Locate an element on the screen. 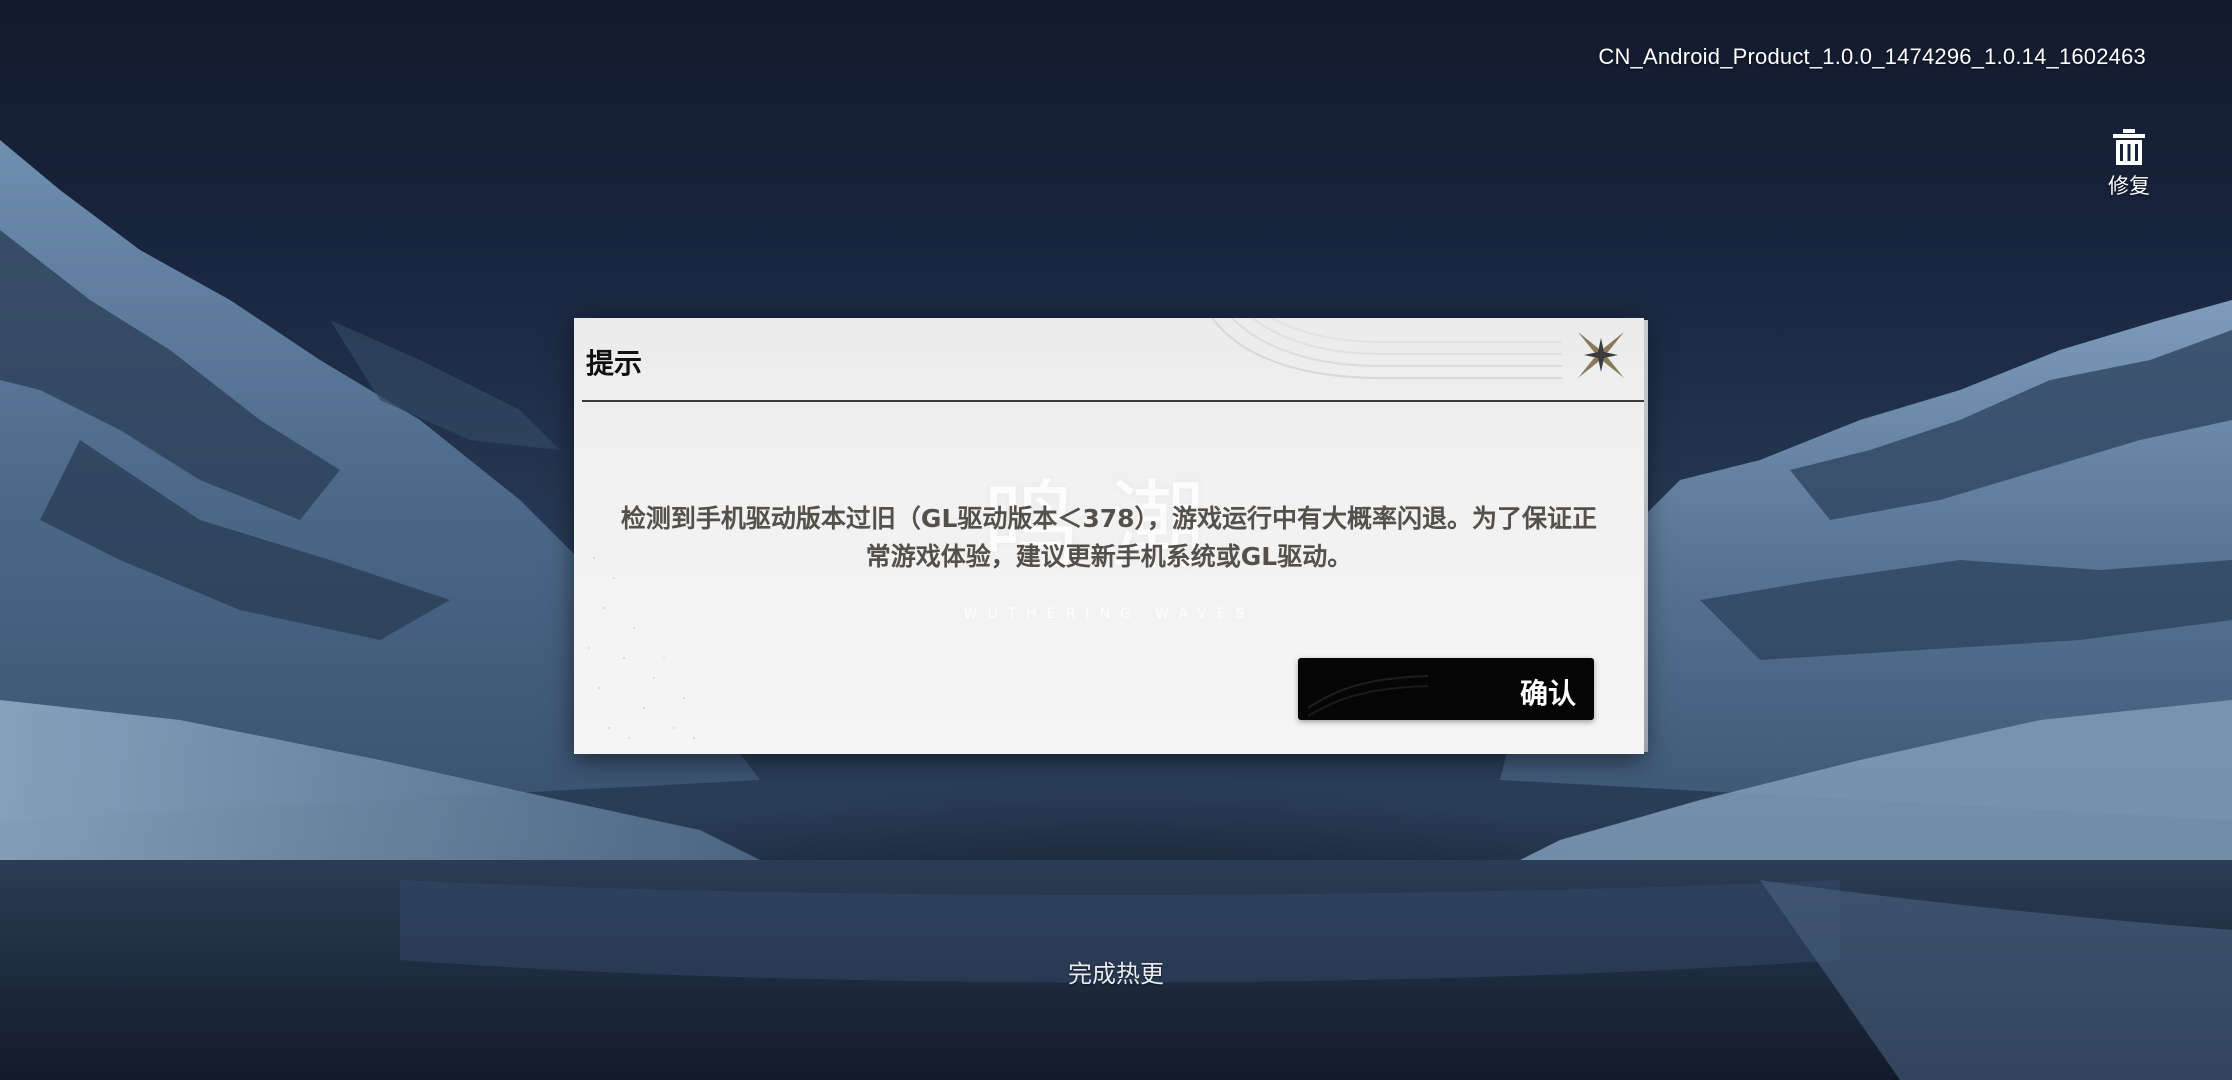 This screenshot has height=1080, width=2232. game-logo-watermark-subtitle: WUTHERING WAVES is located at coordinates (1109, 614).